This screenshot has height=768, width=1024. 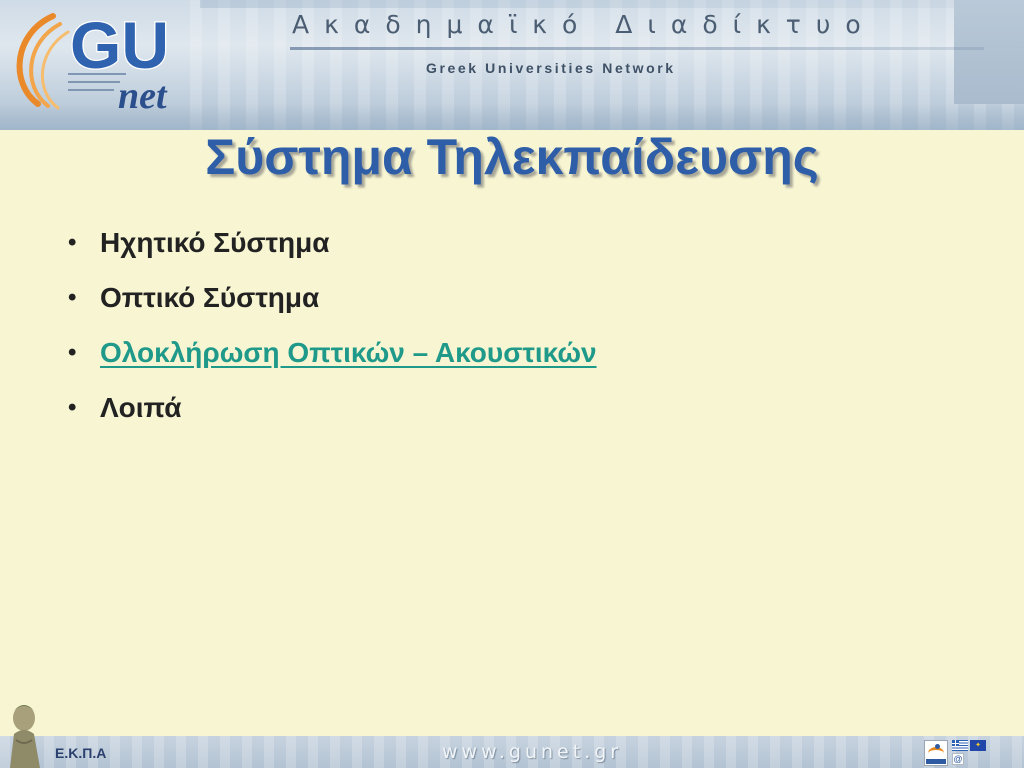 I want to click on footer-org-label: Ε.Κ.Π.Α, so click(x=81, y=753).